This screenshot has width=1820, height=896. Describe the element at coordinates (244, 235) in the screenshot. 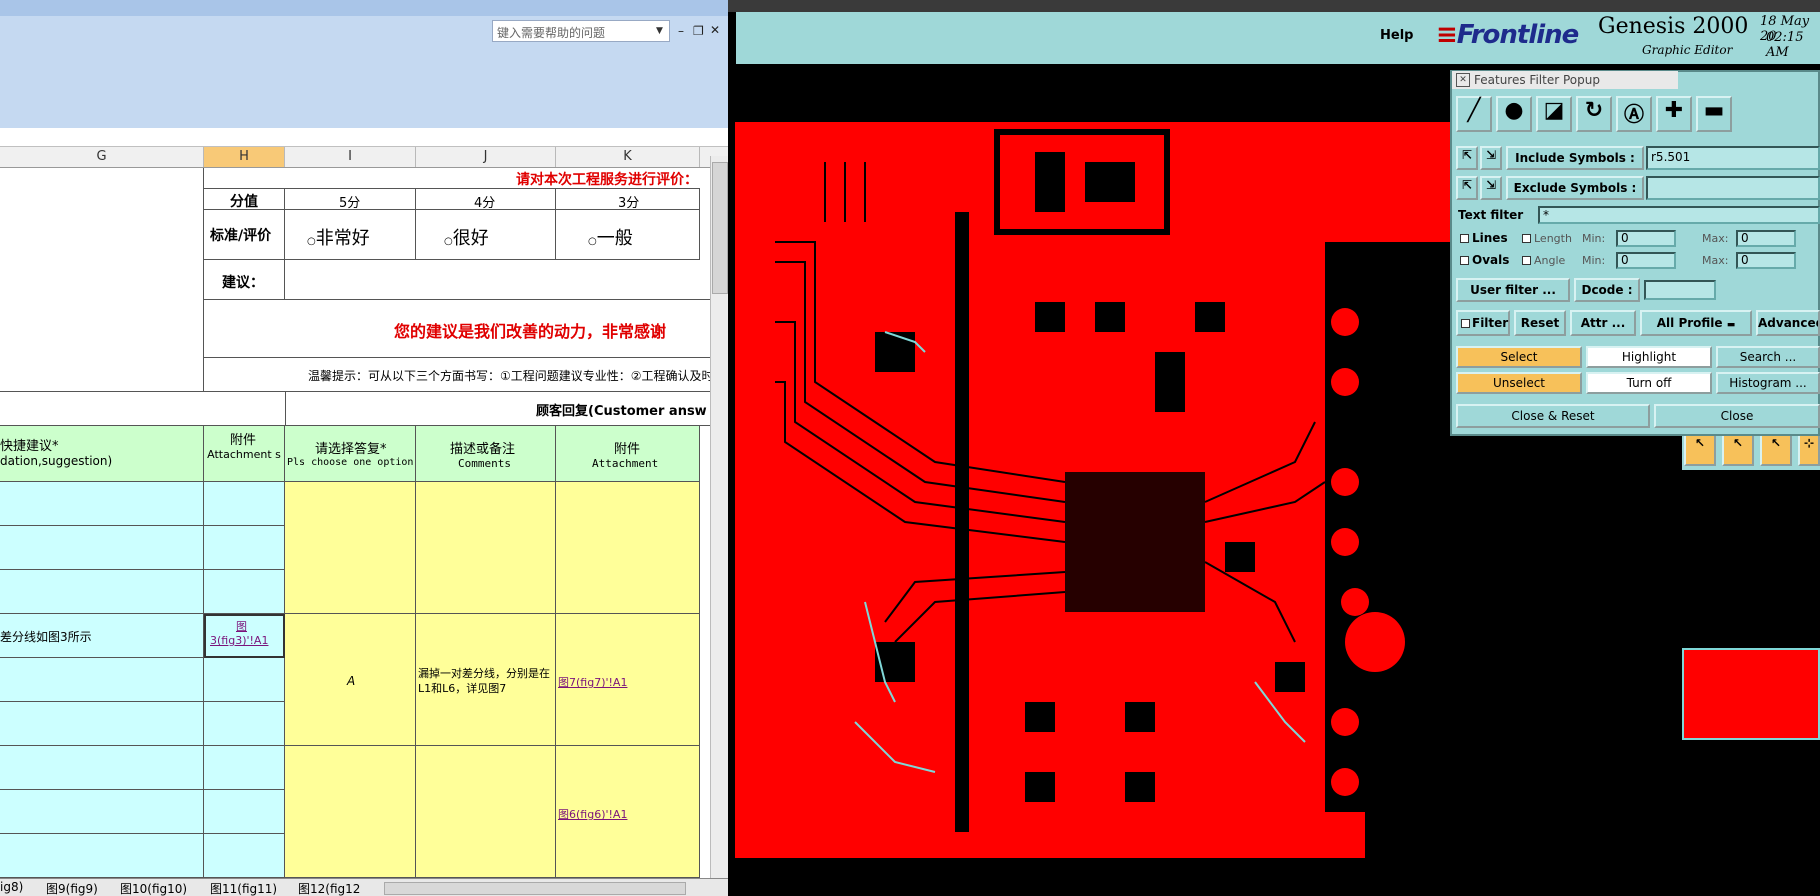

I see `cell-criteria-label: 标准/评价` at that location.